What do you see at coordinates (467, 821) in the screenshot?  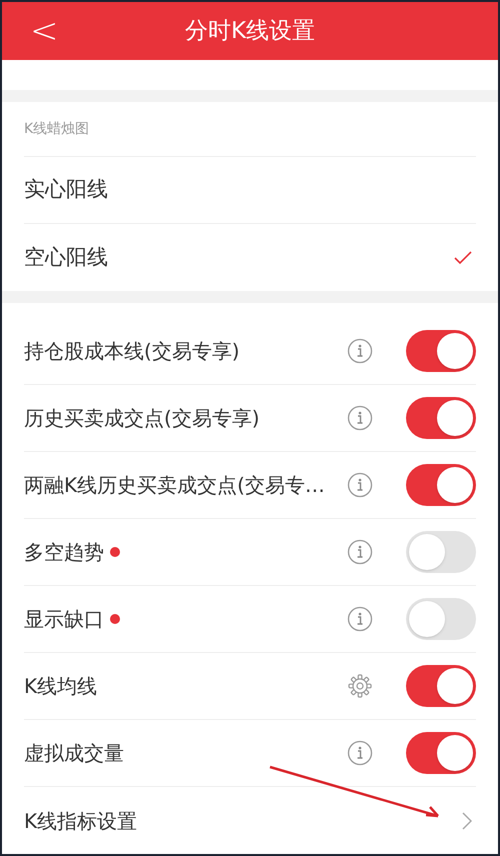 I see `chevron-right-icon` at bounding box center [467, 821].